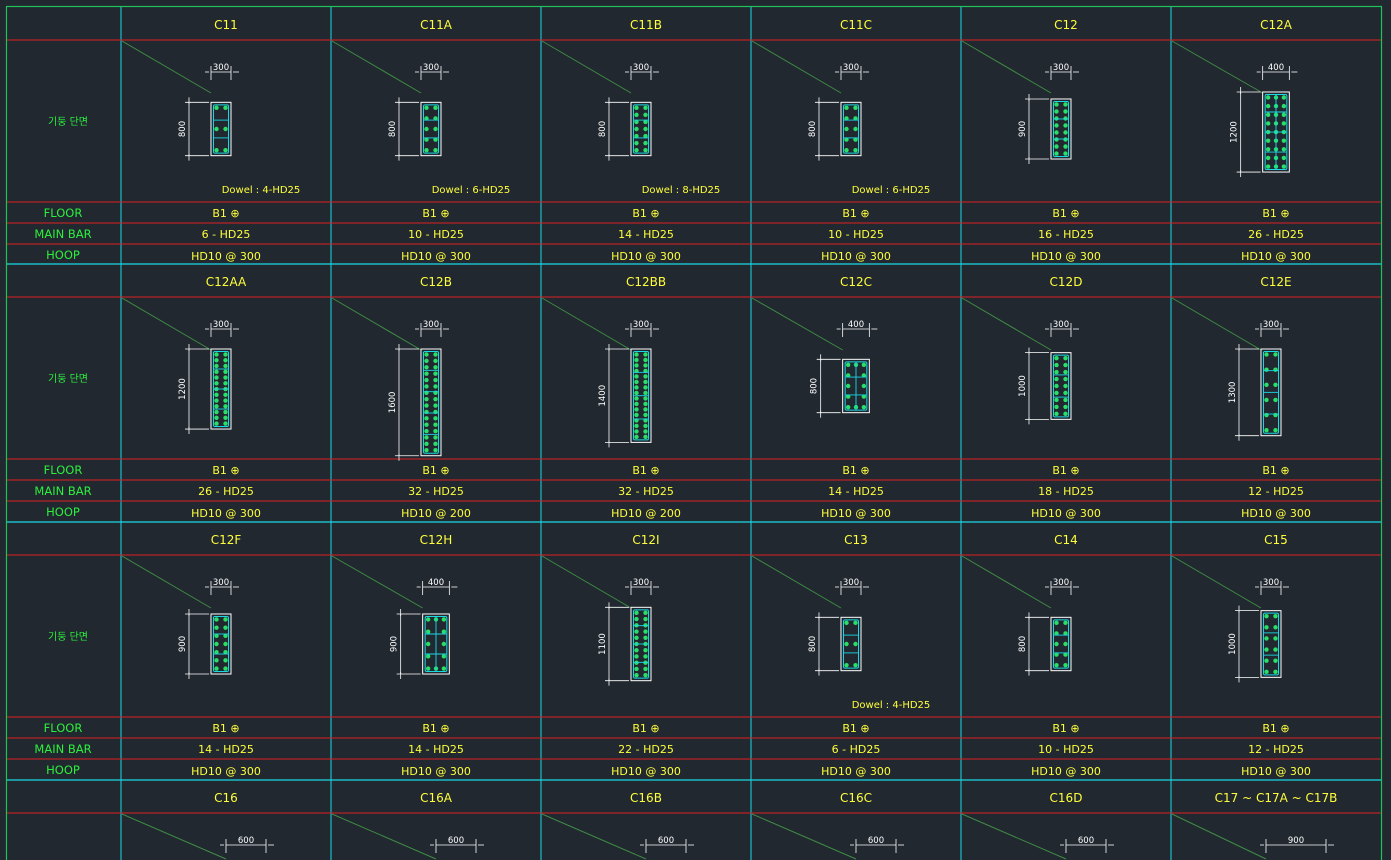 Image resolution: width=1391 pixels, height=860 pixels. I want to click on column-cell: C12B 300 1600 B1 ⊕ 32 - HD25 HD10 @ 200, so click(401, 397).